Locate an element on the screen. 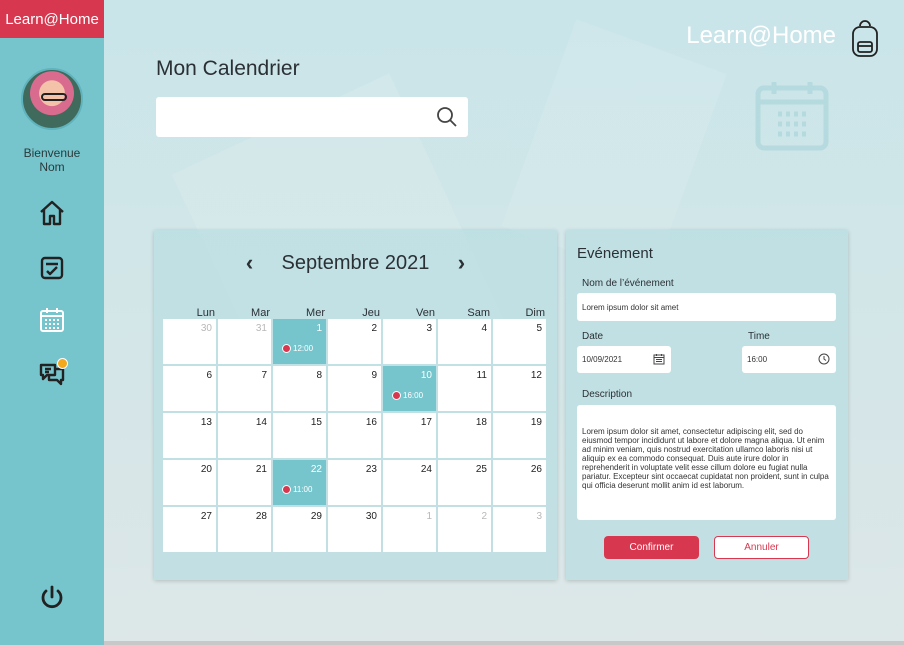  day-number: 4 is located at coordinates (484, 328).